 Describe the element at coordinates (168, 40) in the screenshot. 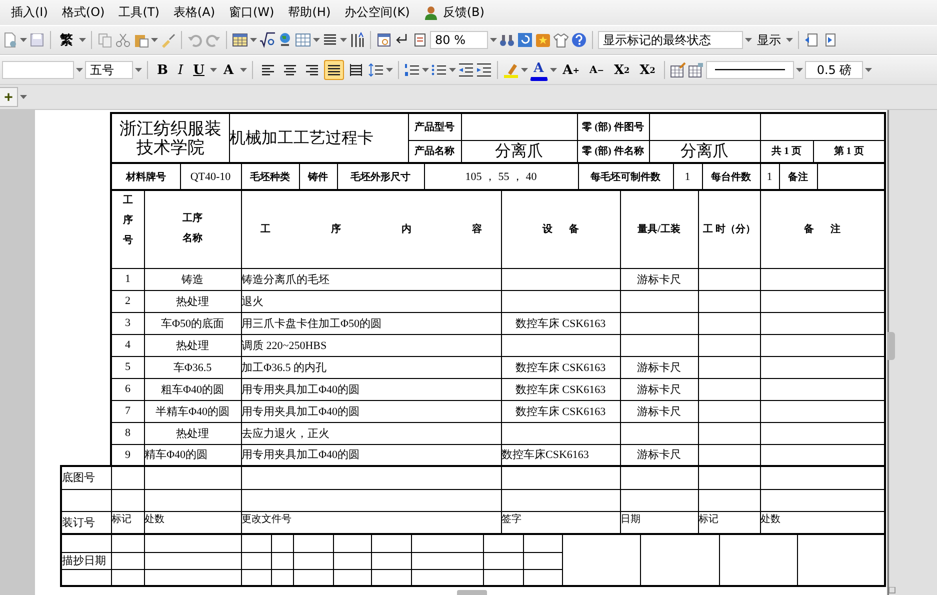

I see `brush-icon` at that location.